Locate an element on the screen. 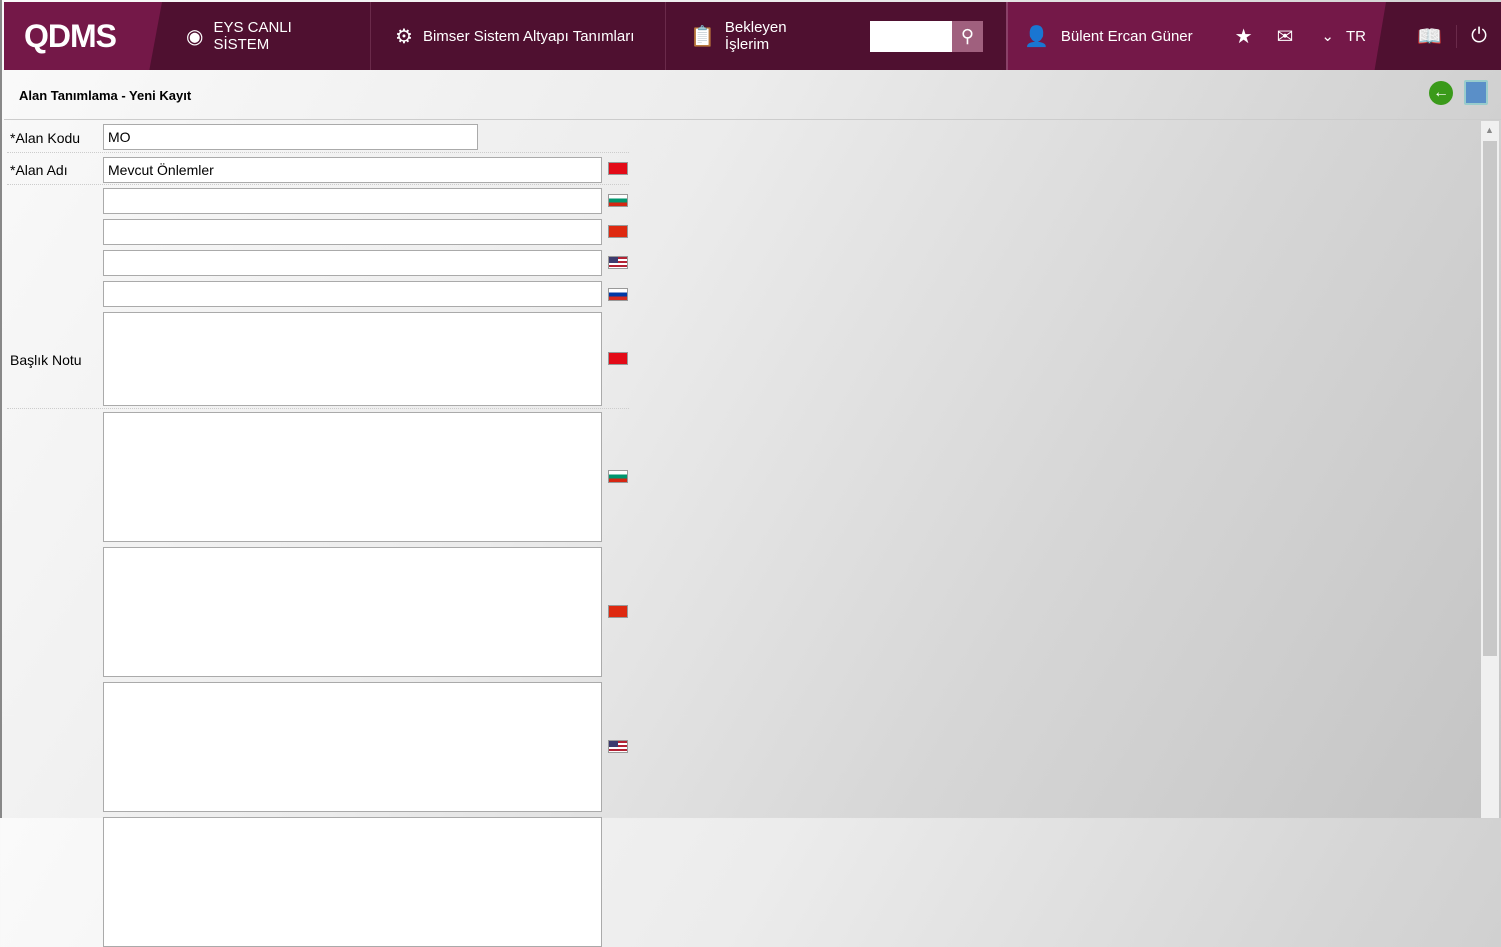 Image resolution: width=1501 pixels, height=947 pixels. clipboard-icon: 📋 is located at coordinates (702, 36).